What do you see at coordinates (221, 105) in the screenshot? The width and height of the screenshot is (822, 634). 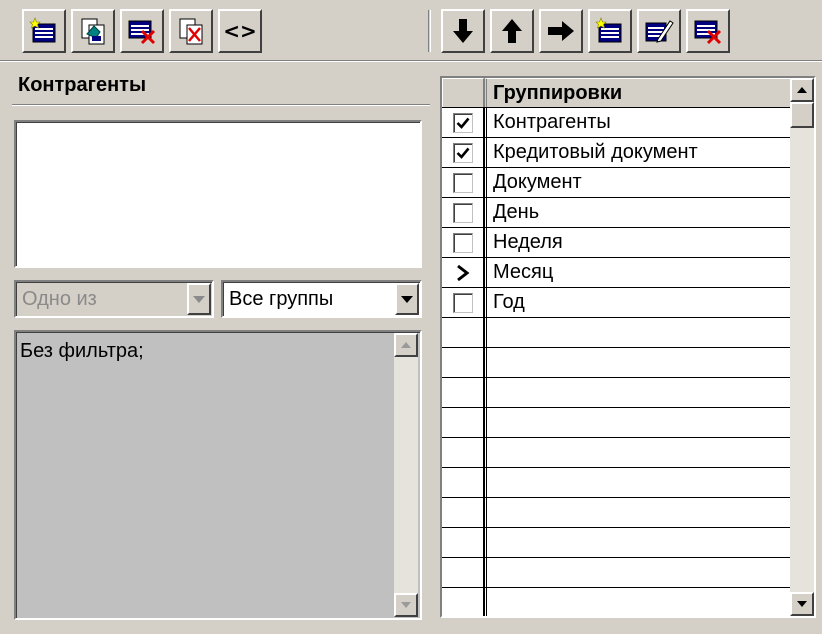 I see `title-divider` at bounding box center [221, 105].